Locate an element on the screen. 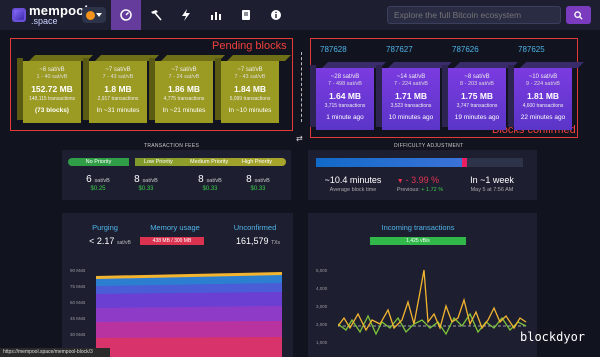 The height and width of the screenshot is (357, 600). block-tx-count: 4,600 transactions is located at coordinates (543, 106).